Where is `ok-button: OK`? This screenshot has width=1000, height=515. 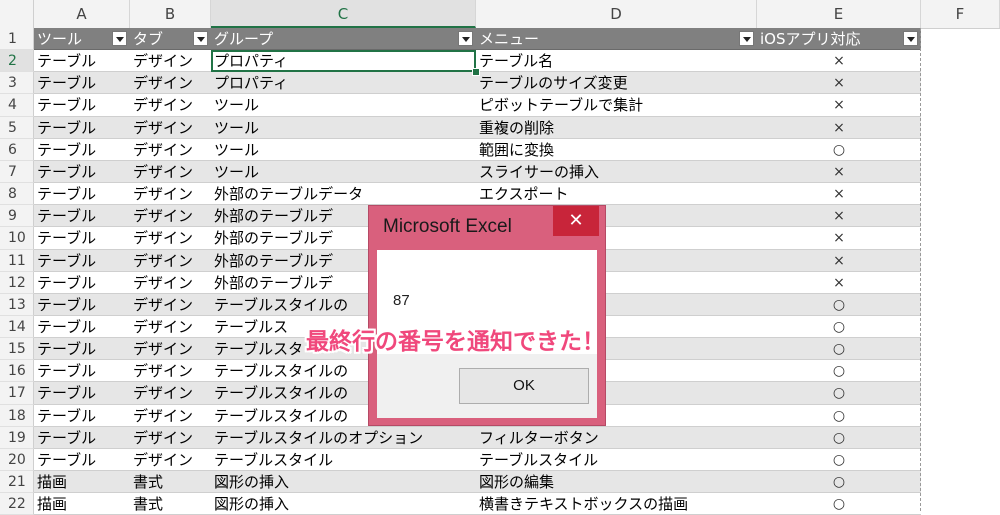
ok-button: OK is located at coordinates (524, 386).